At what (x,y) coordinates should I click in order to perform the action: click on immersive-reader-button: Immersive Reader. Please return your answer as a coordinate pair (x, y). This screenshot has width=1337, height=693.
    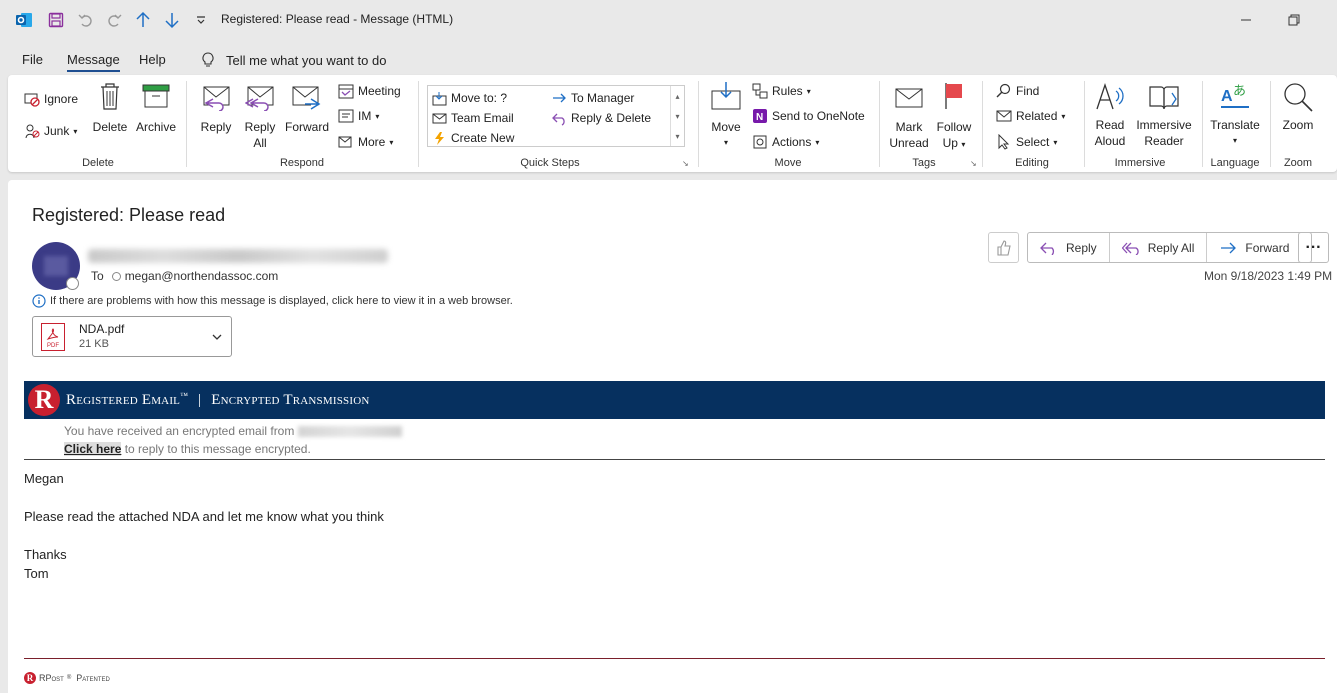
    Looking at the image, I should click on (1164, 115).